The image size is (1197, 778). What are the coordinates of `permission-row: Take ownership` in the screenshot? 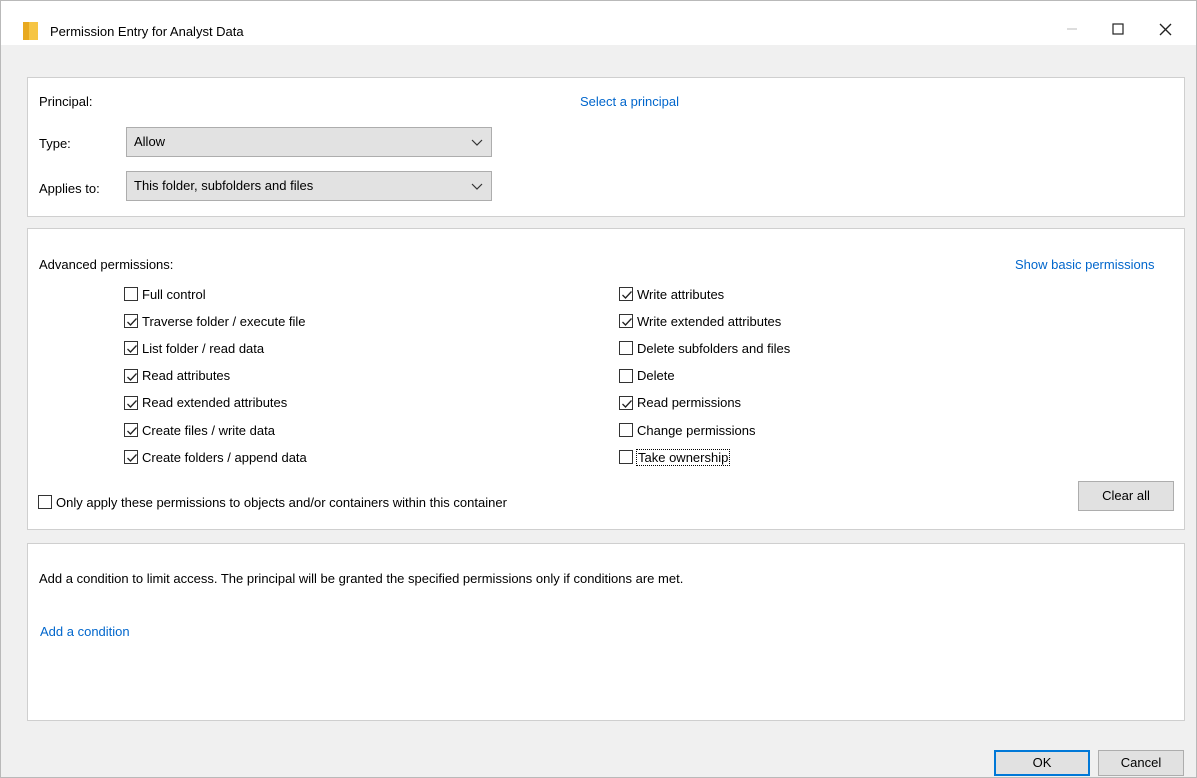 It's located at (675, 457).